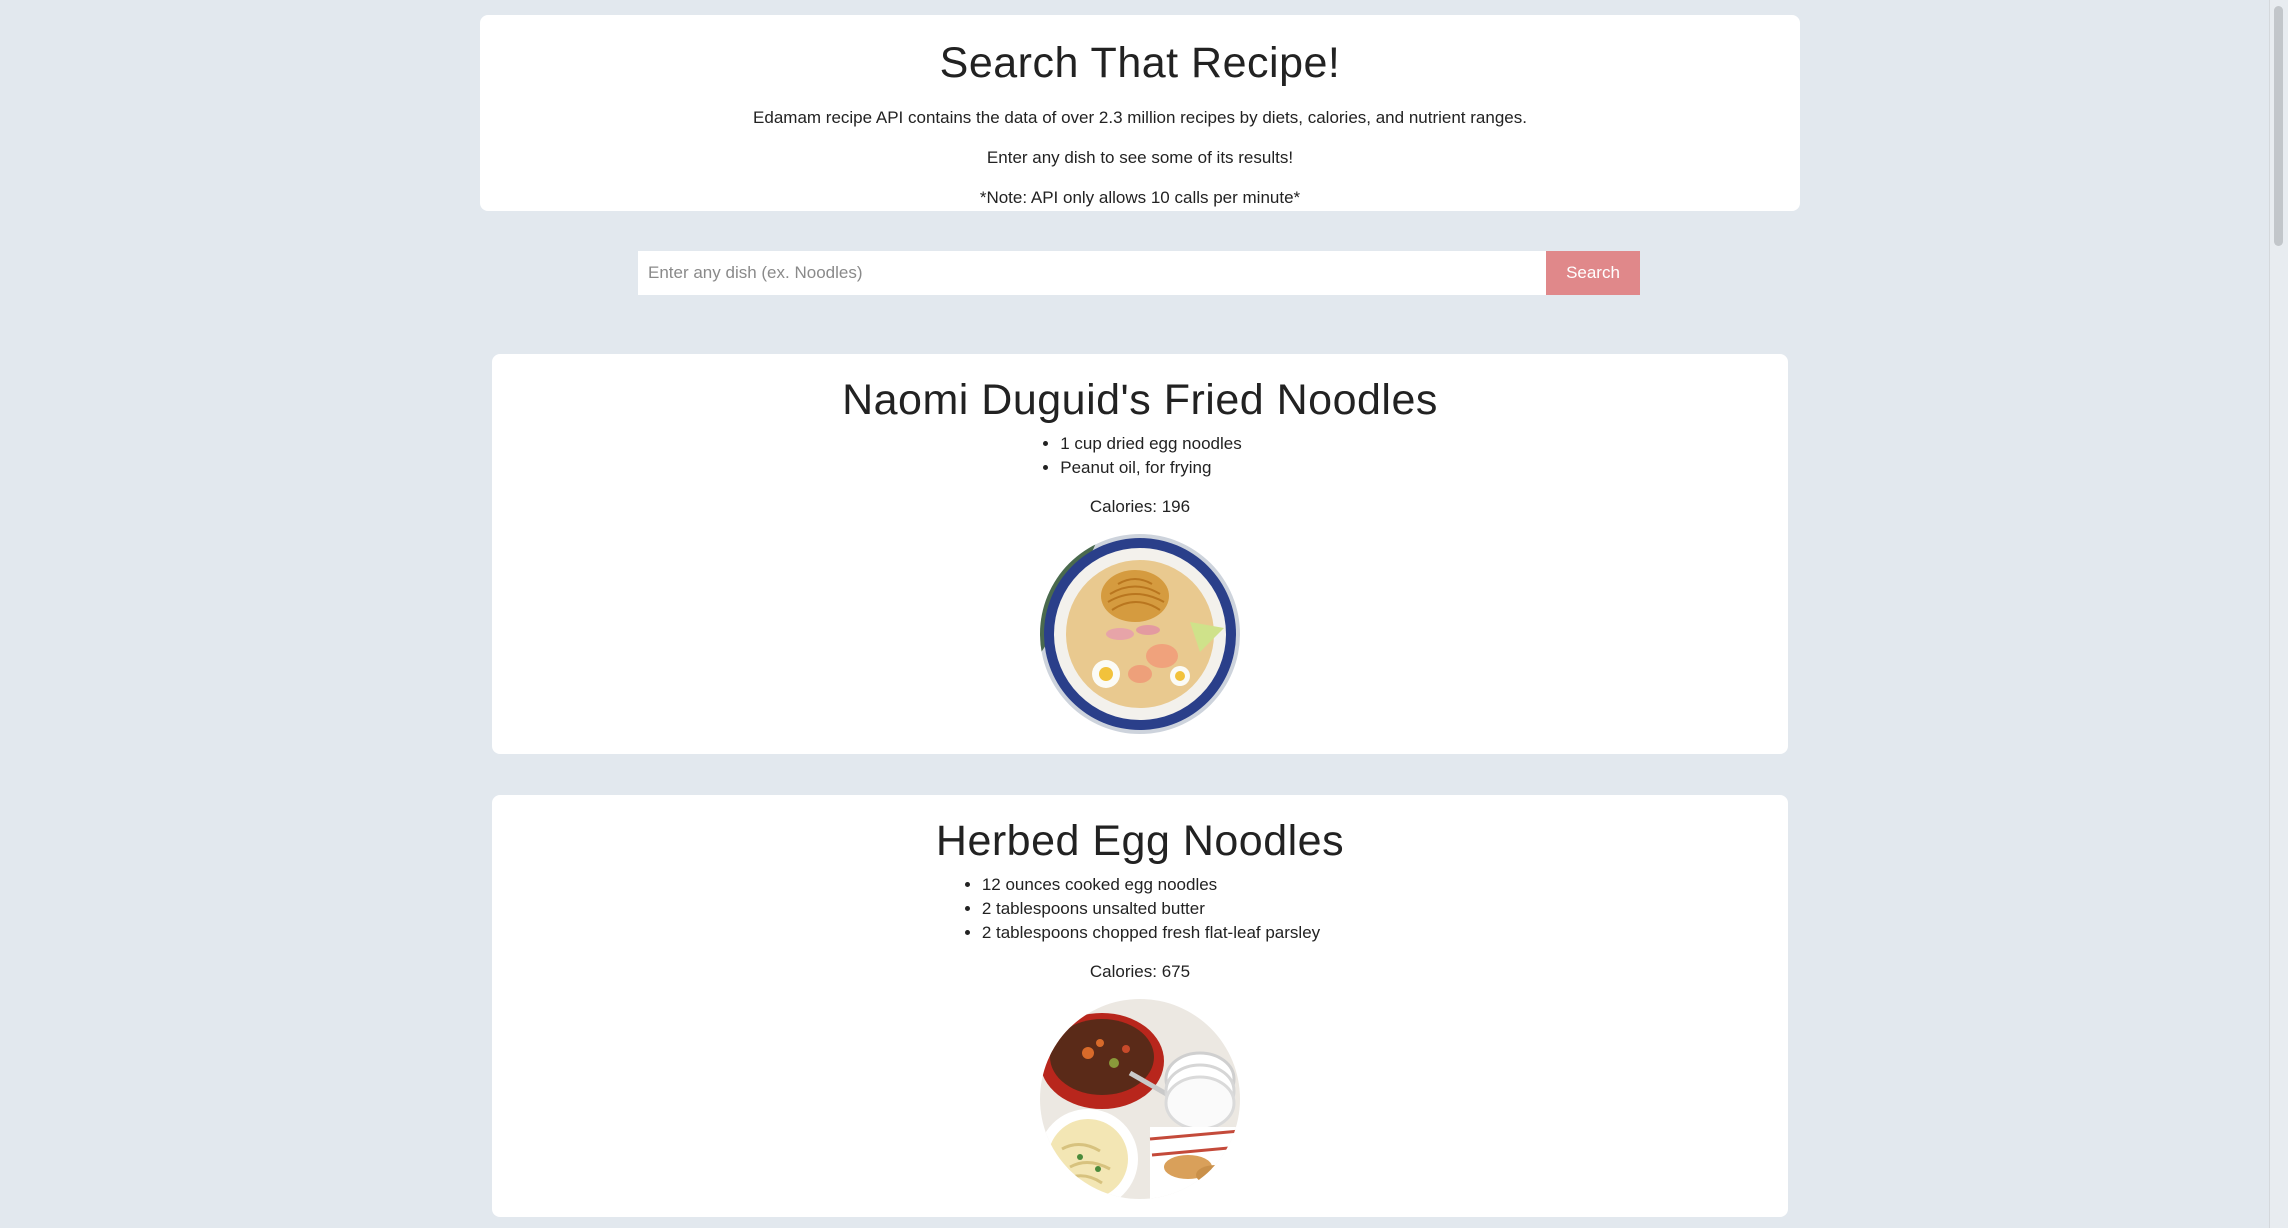  What do you see at coordinates (1150, 468) in the screenshot?
I see `ingredient-item: Peanut oil, for frying` at bounding box center [1150, 468].